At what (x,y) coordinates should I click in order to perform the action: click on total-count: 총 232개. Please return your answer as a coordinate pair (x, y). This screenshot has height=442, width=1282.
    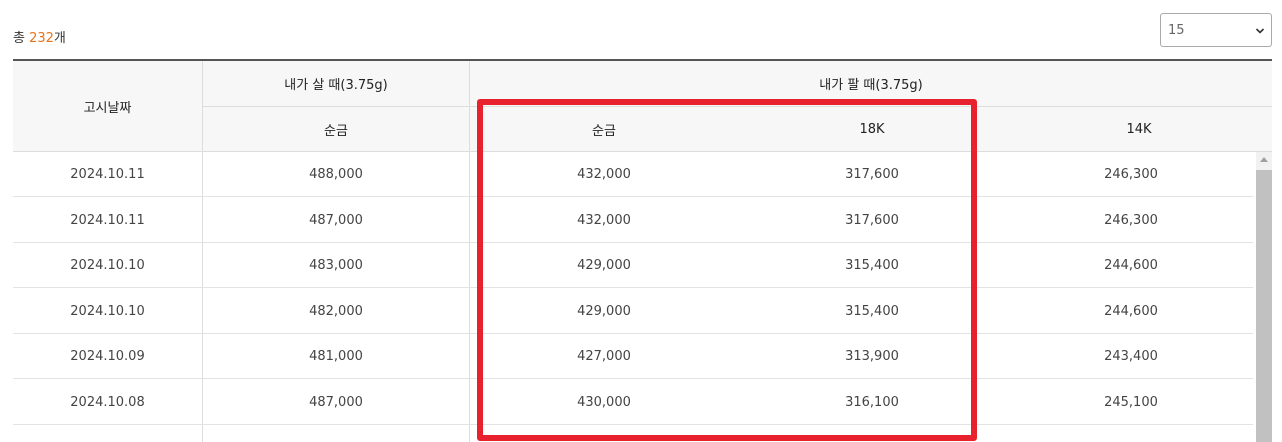
    Looking at the image, I should click on (39, 36).